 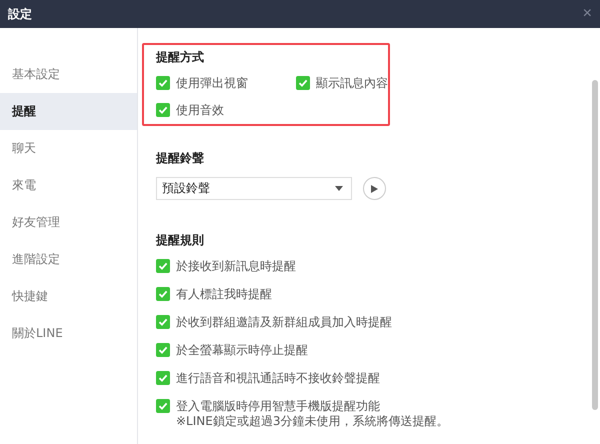 What do you see at coordinates (20, 14) in the screenshot?
I see `window-title: 設定` at bounding box center [20, 14].